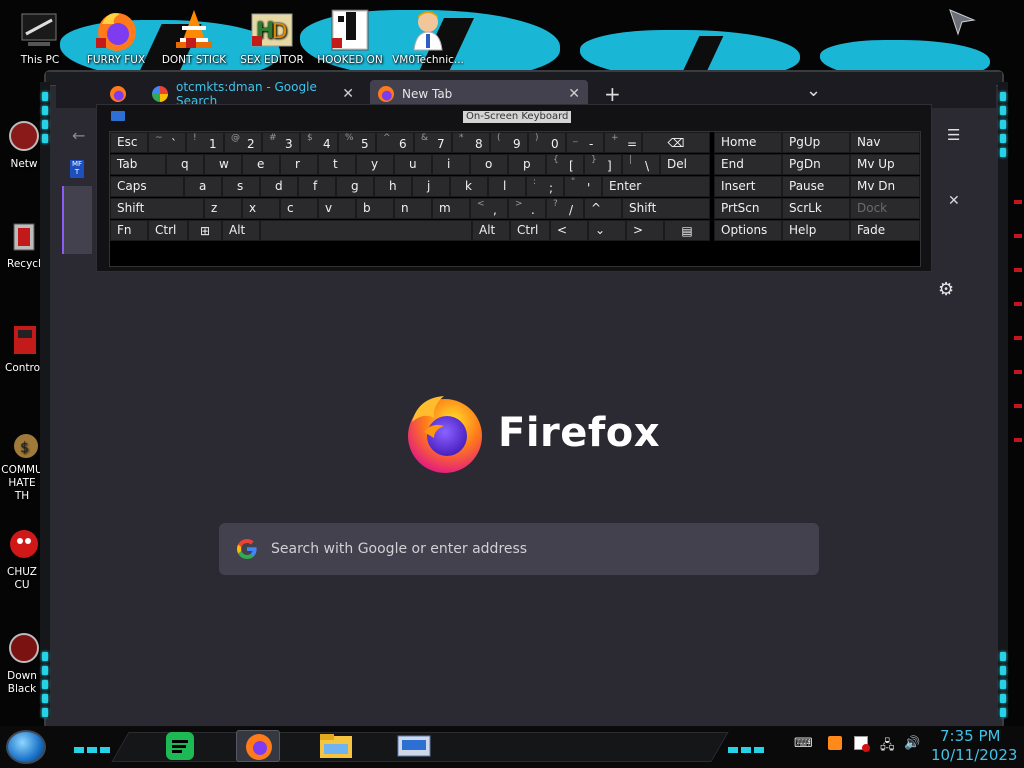  Describe the element at coordinates (258, 746) in the screenshot. I see `taskbar-app-firefox` at that location.